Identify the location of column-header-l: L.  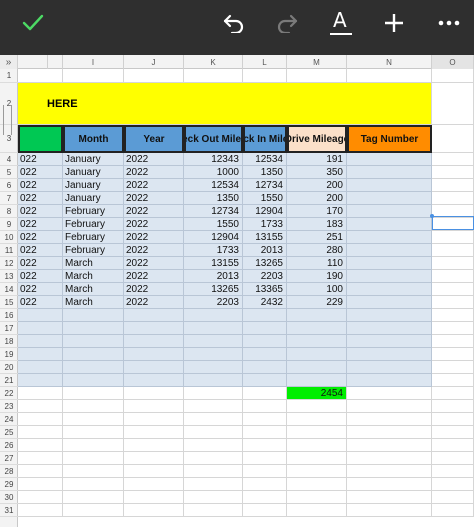
(265, 62).